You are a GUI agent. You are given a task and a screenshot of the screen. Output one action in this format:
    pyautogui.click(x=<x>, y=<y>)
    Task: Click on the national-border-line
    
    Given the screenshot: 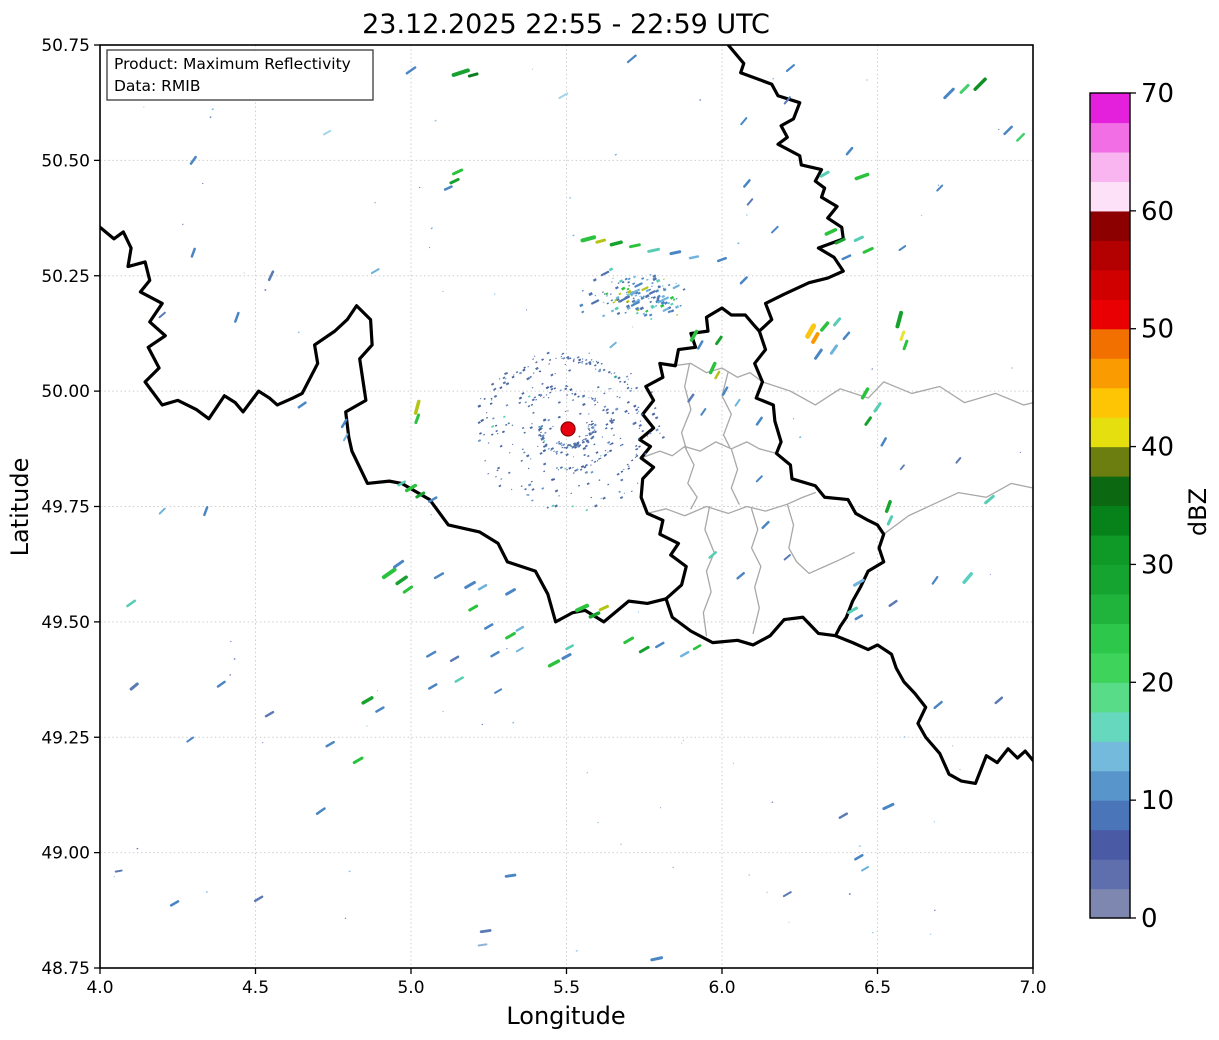 What is the action you would take?
    pyautogui.click(x=699, y=453)
    